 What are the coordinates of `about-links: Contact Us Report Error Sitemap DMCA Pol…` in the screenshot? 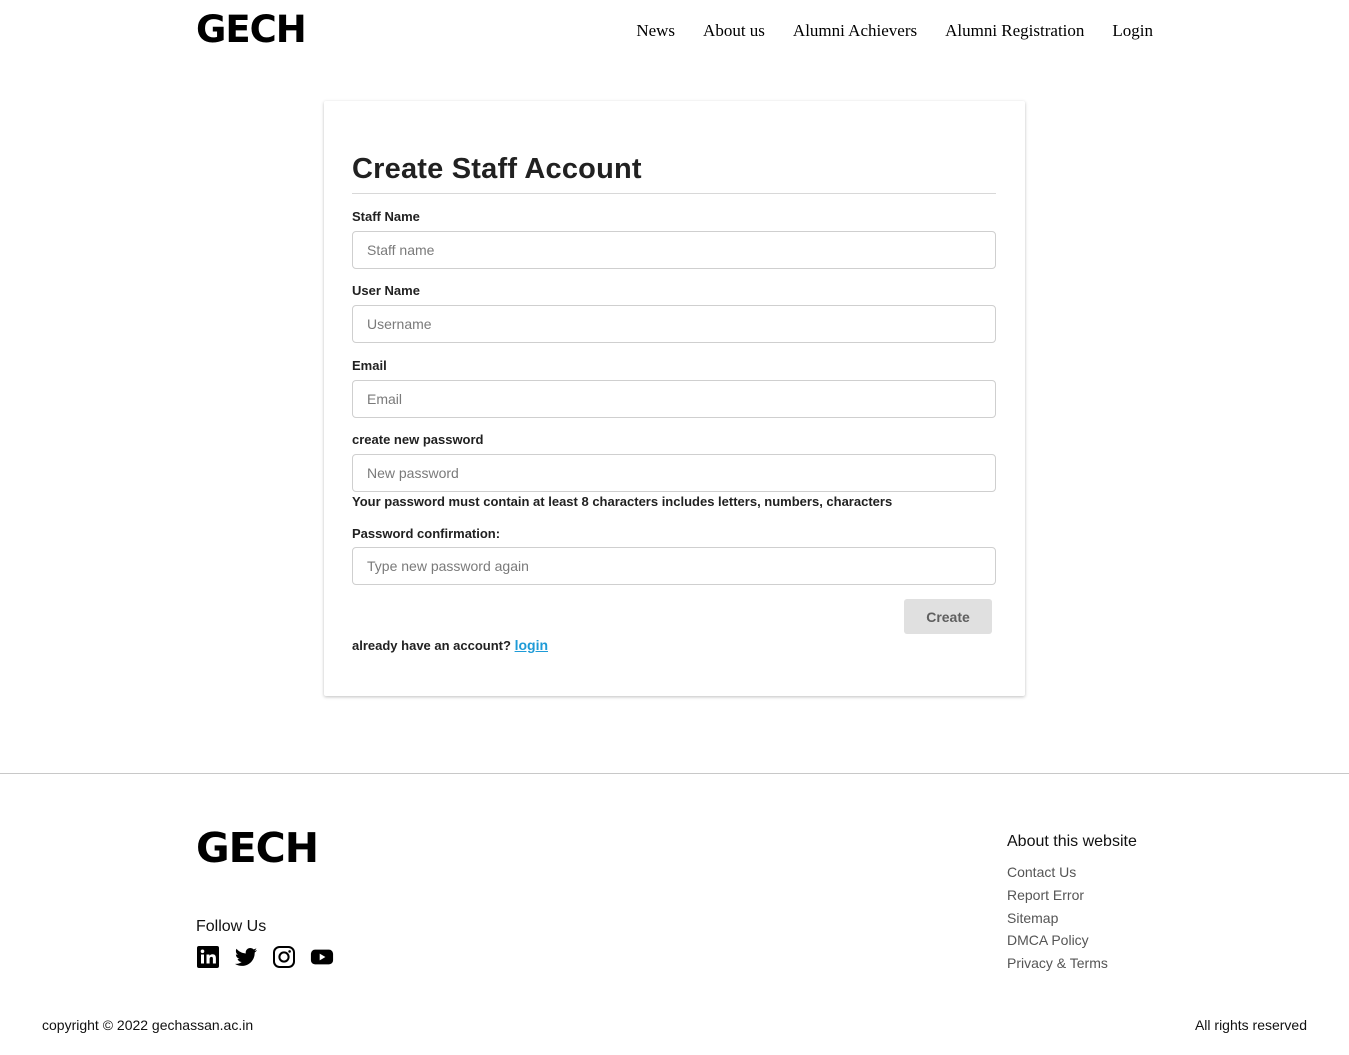 It's located at (1057, 918).